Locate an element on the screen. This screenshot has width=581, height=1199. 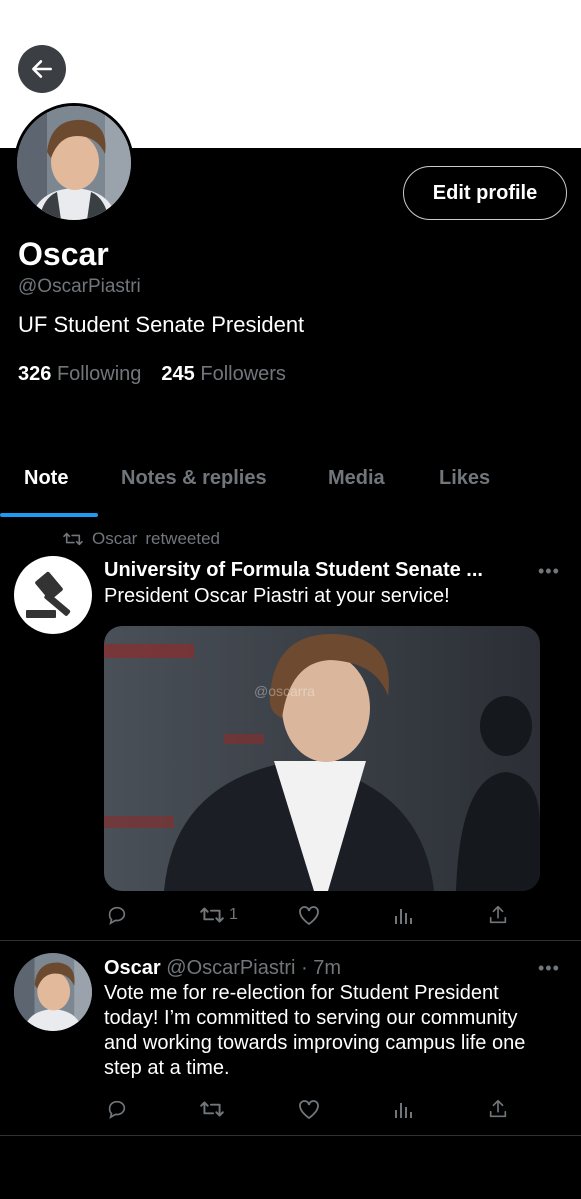
arrow-left-icon is located at coordinates (42, 69).